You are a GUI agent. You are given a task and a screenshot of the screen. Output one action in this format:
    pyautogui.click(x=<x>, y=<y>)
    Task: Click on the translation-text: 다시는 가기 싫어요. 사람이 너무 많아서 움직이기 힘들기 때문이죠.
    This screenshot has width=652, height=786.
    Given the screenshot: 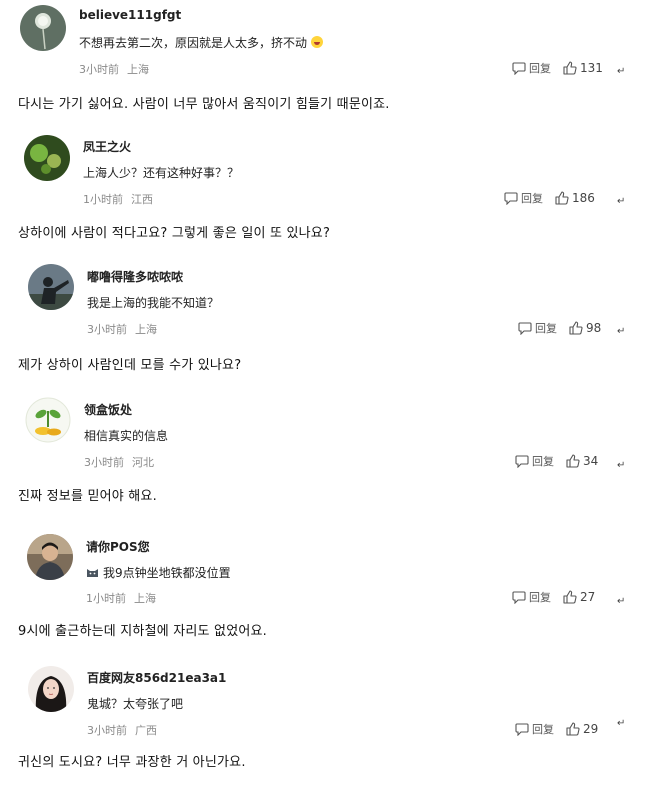 What is the action you would take?
    pyautogui.click(x=204, y=104)
    